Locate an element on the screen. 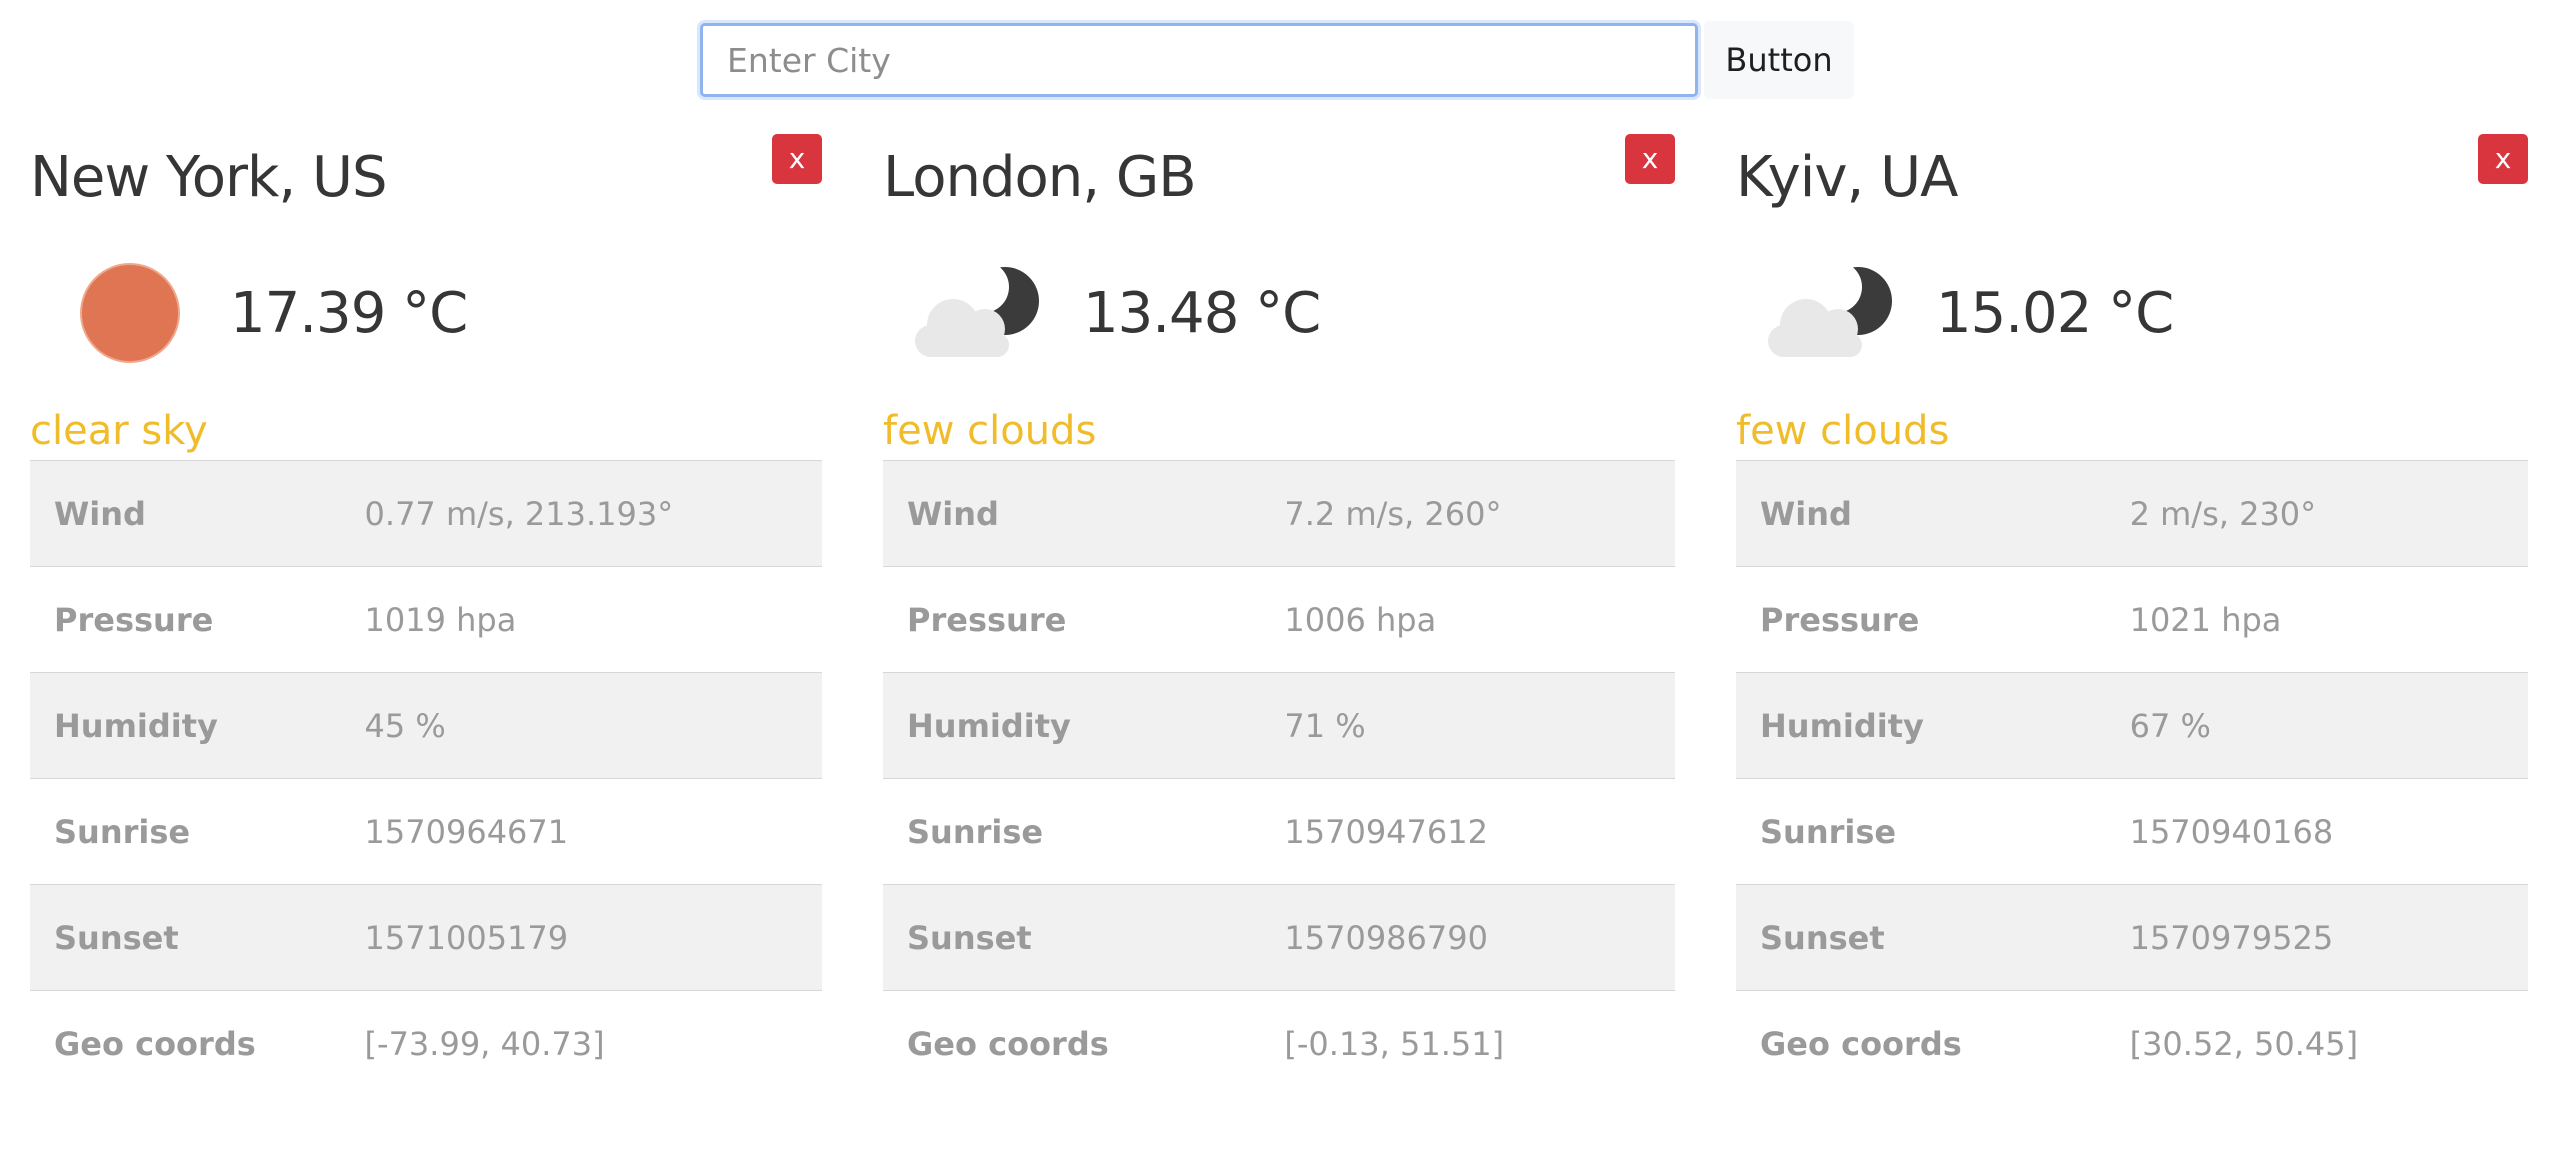 This screenshot has width=2560, height=1156. table-row: Geo coords [-0.13, 51.51] is located at coordinates (1279, 1044).